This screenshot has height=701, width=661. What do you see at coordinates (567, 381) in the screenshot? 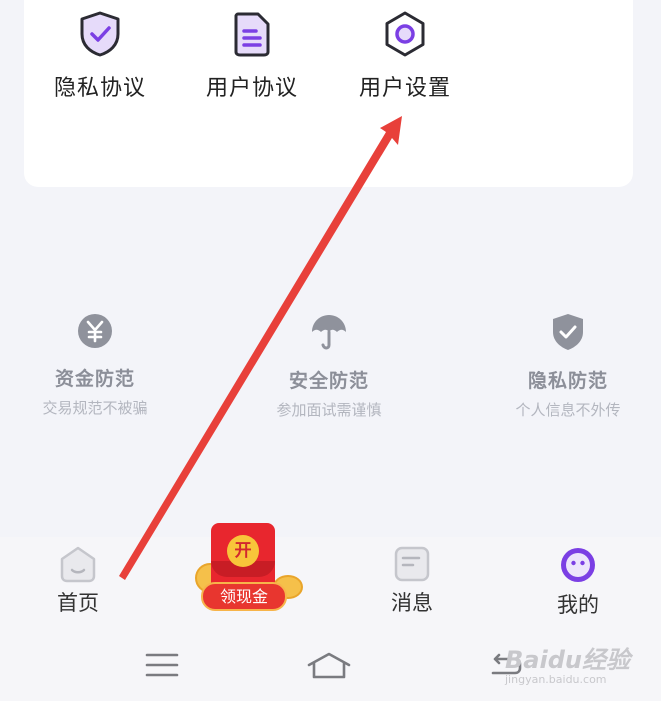
I see `privacy-safety-title: 隐私防范` at bounding box center [567, 381].